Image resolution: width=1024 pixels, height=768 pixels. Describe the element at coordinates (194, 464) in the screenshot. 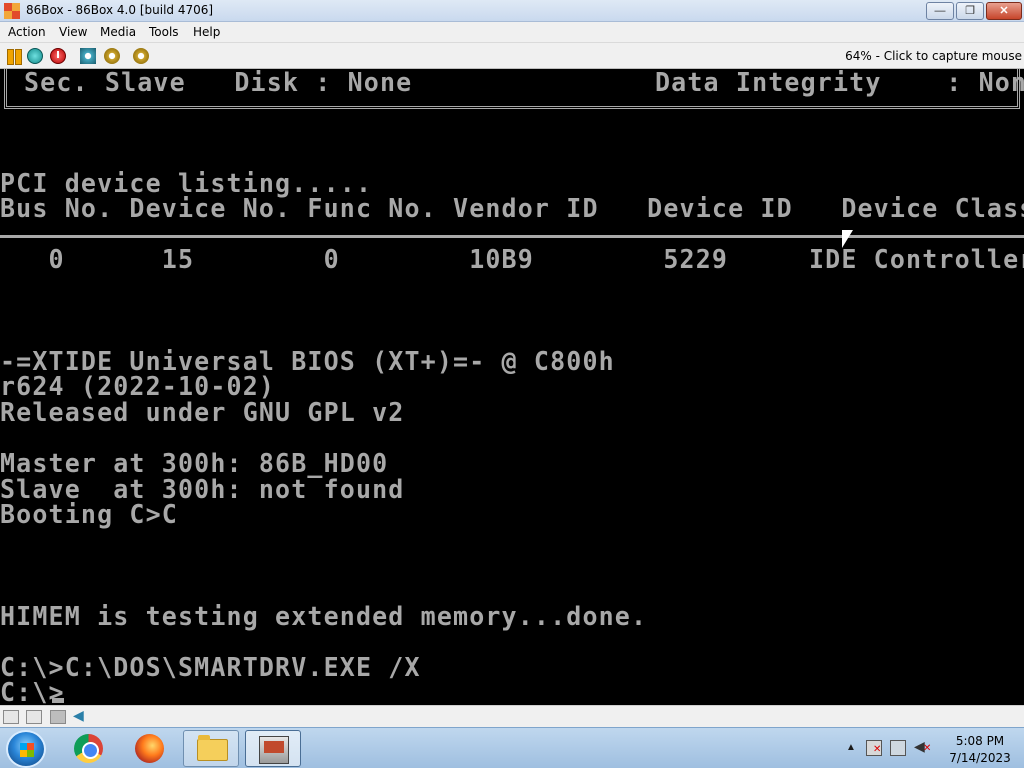

I see `master-drive-line: Master at 300h: 86B_HD00` at that location.